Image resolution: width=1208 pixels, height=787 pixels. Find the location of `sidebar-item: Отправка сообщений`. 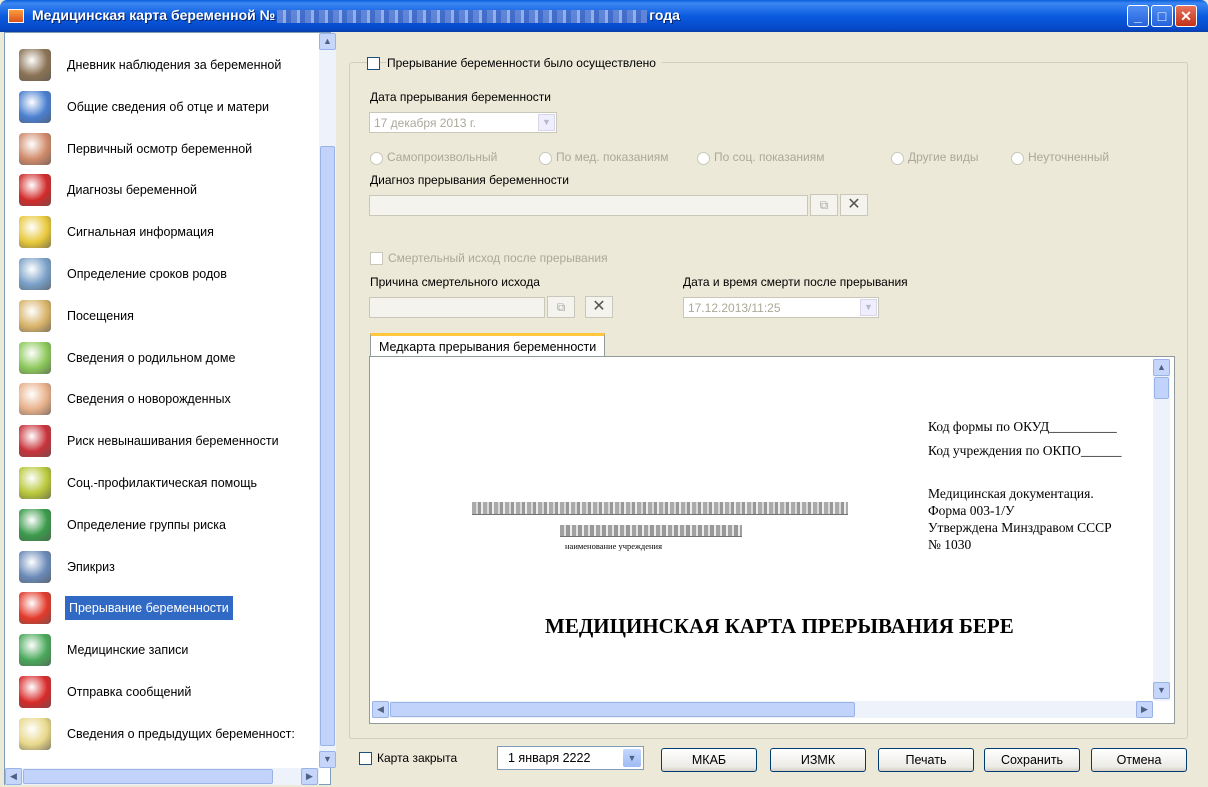

sidebar-item: Отправка сообщений is located at coordinates (163, 692).